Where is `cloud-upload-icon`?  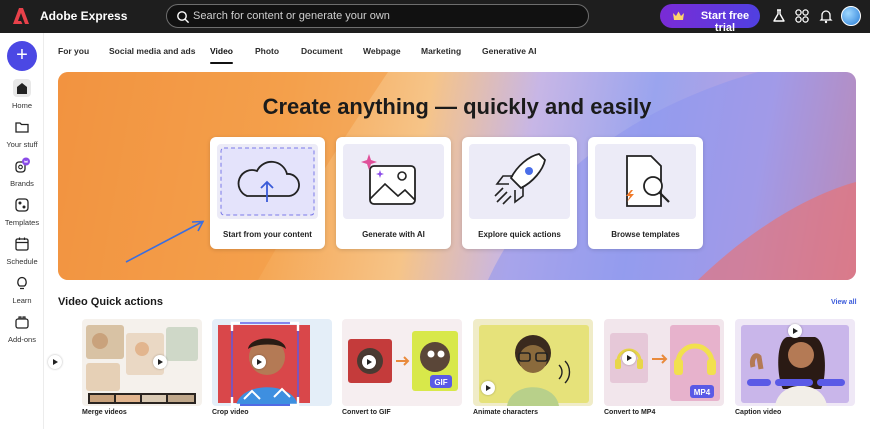 cloud-upload-icon is located at coordinates (267, 181).